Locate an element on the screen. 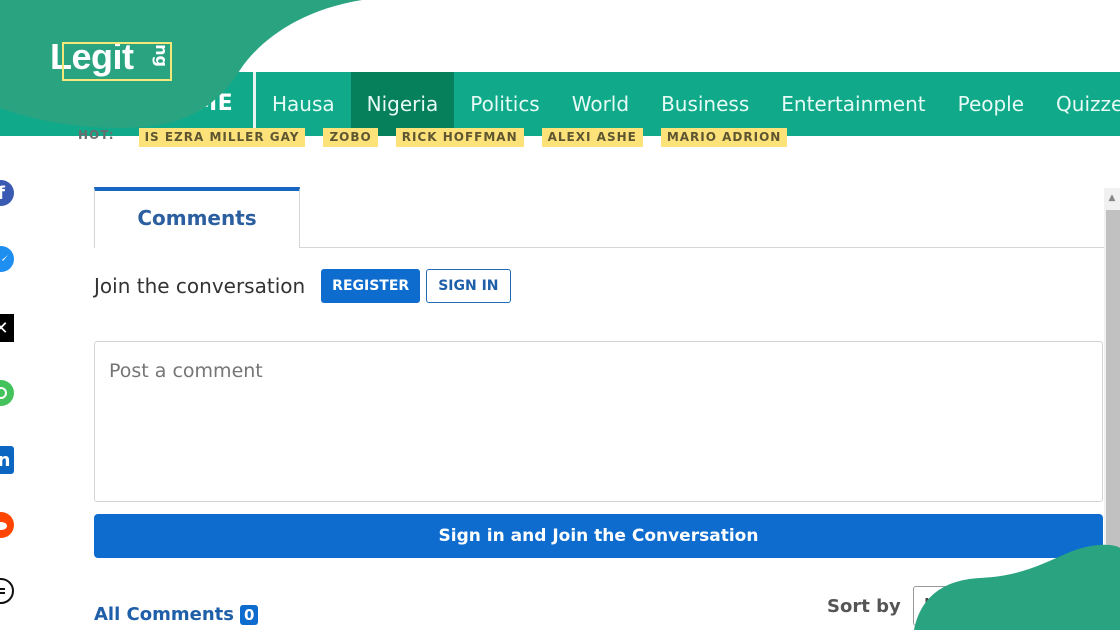  whatsapp-icon is located at coordinates (7, 393).